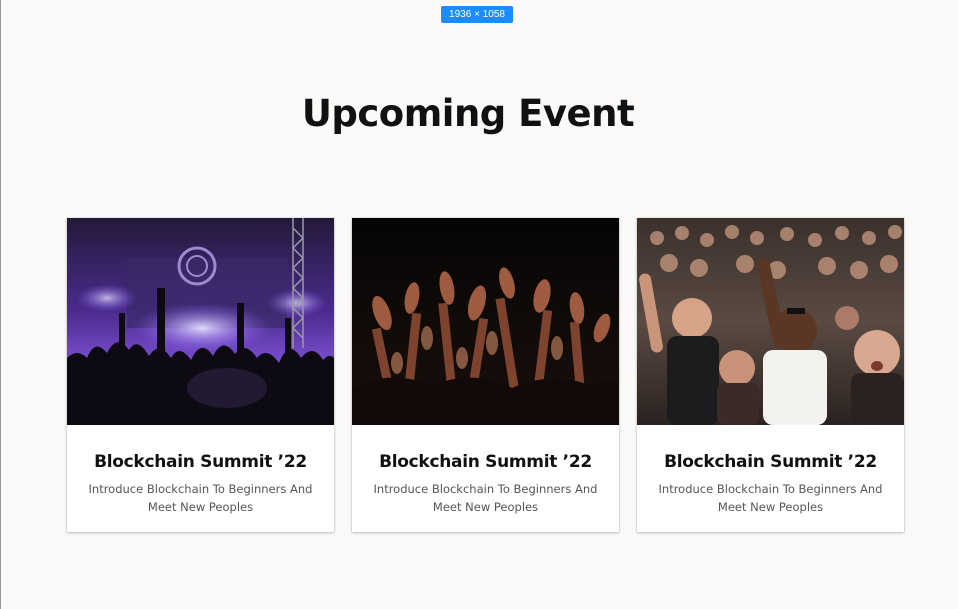  Describe the element at coordinates (468, 113) in the screenshot. I see `section-title: Upcoming Event` at that location.